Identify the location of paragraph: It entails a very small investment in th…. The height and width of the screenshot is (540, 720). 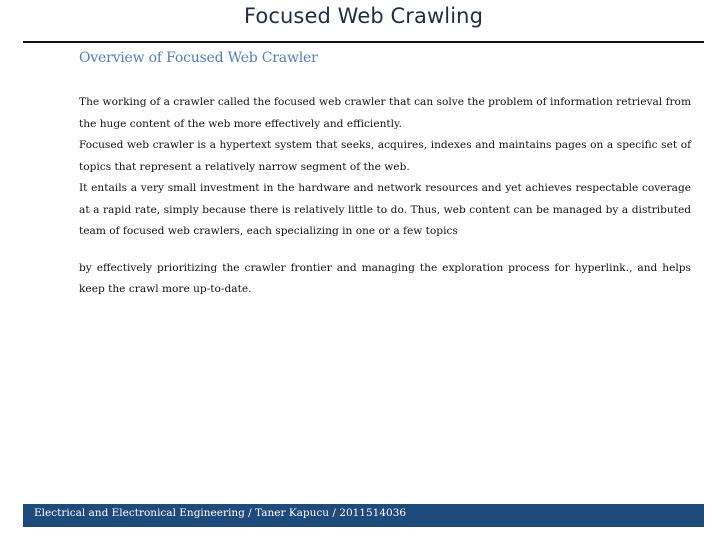
(385, 209).